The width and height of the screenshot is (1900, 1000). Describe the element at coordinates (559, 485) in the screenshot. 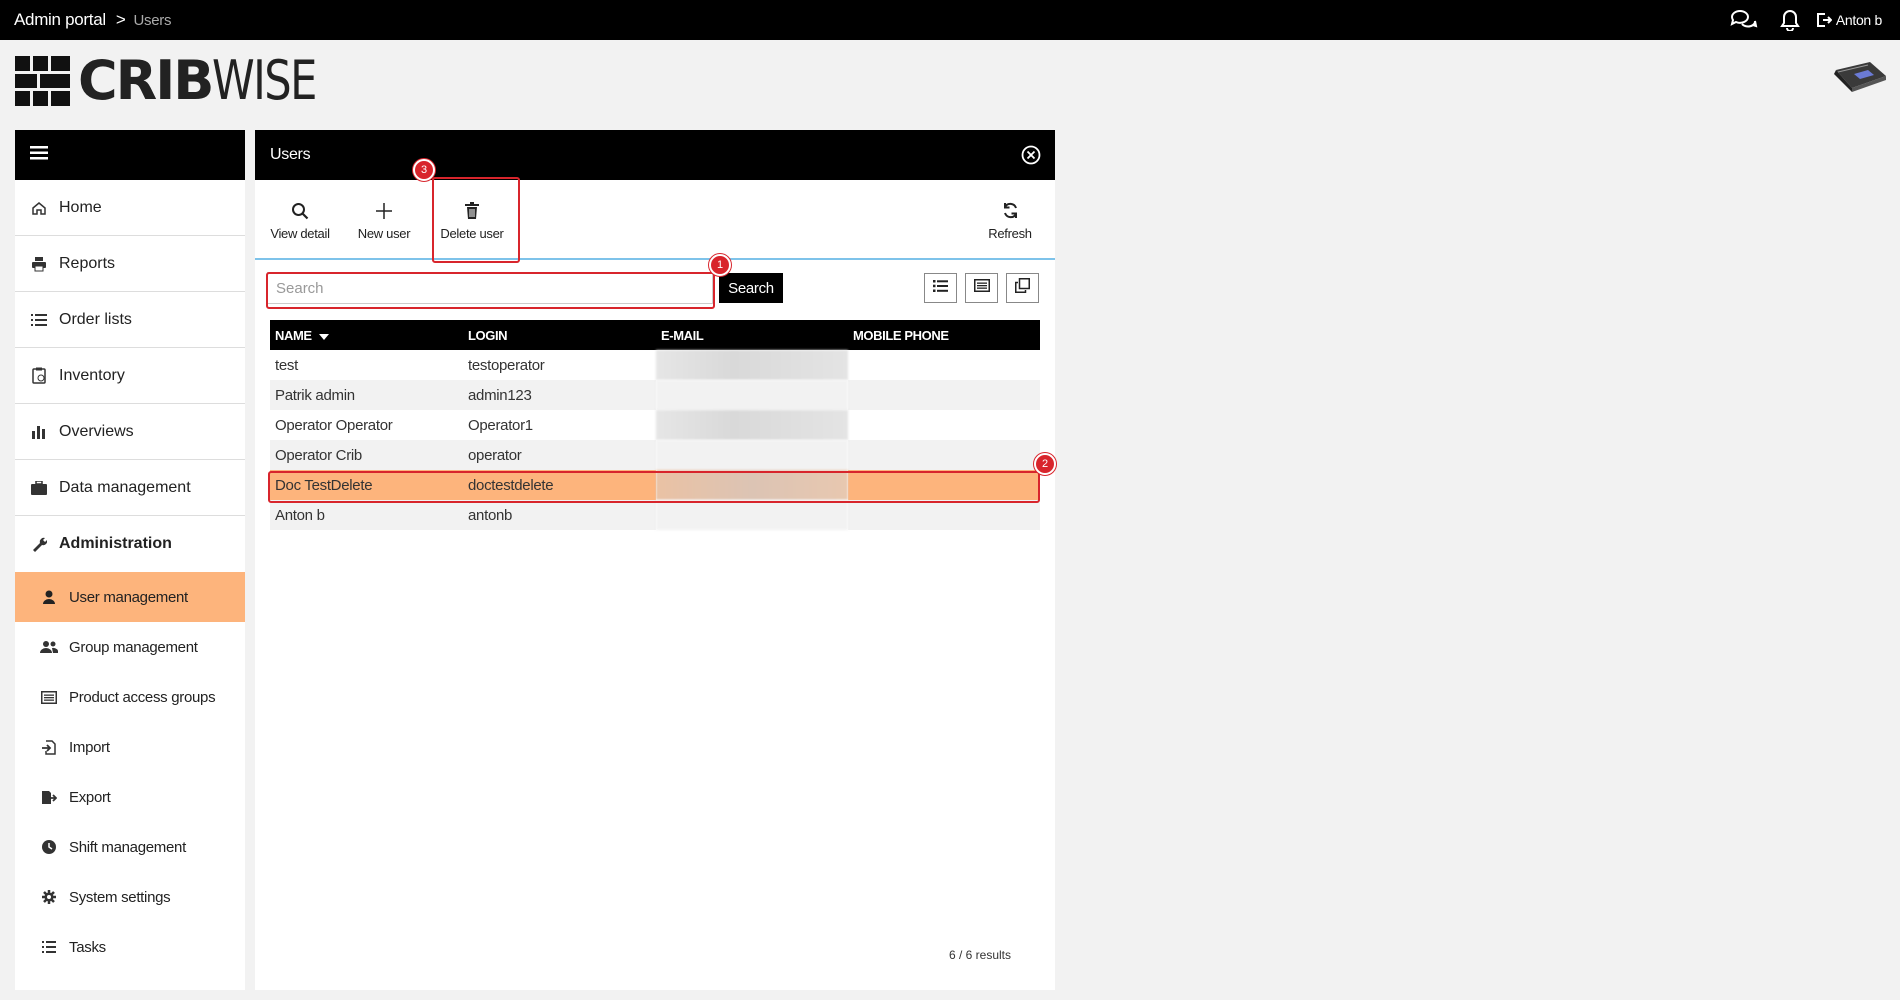

I see `cell-login: doctestdelete` at that location.